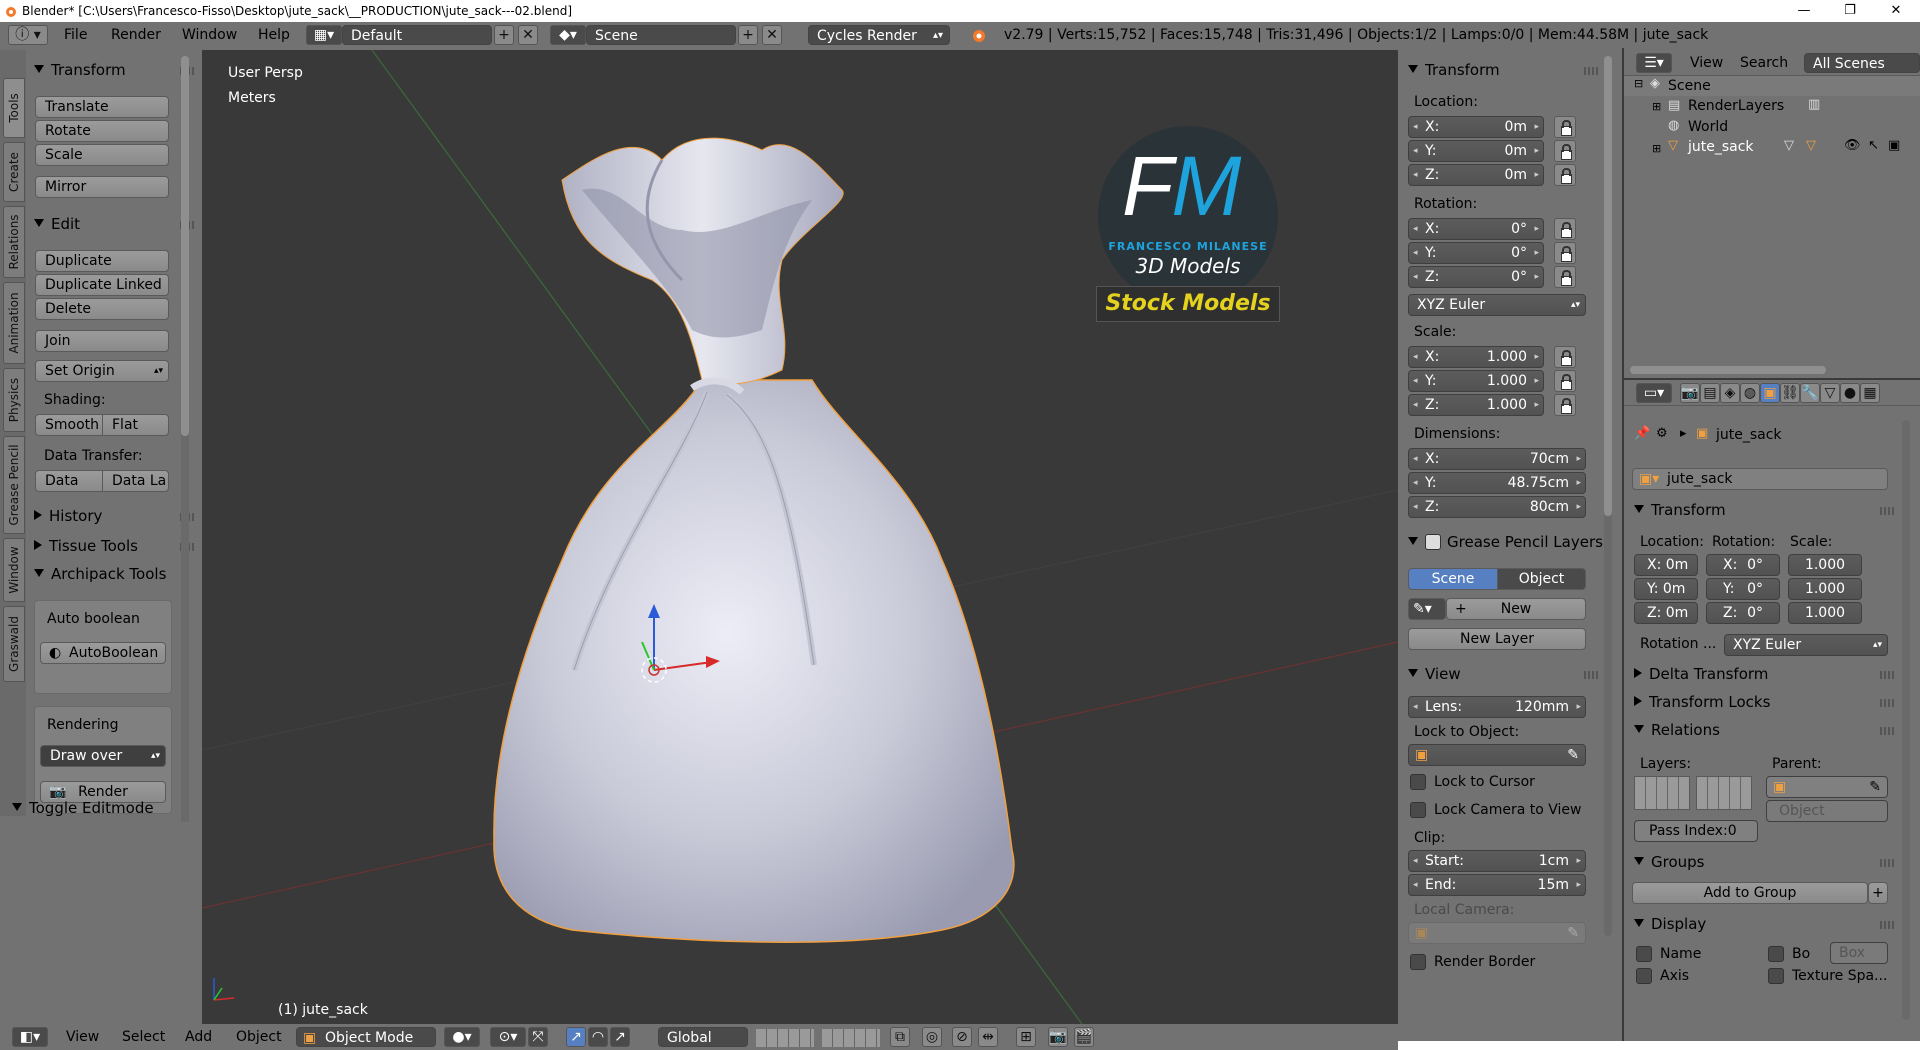 The height and width of the screenshot is (1050, 1920). I want to click on prop-scale-z: 1.000, so click(1825, 613).